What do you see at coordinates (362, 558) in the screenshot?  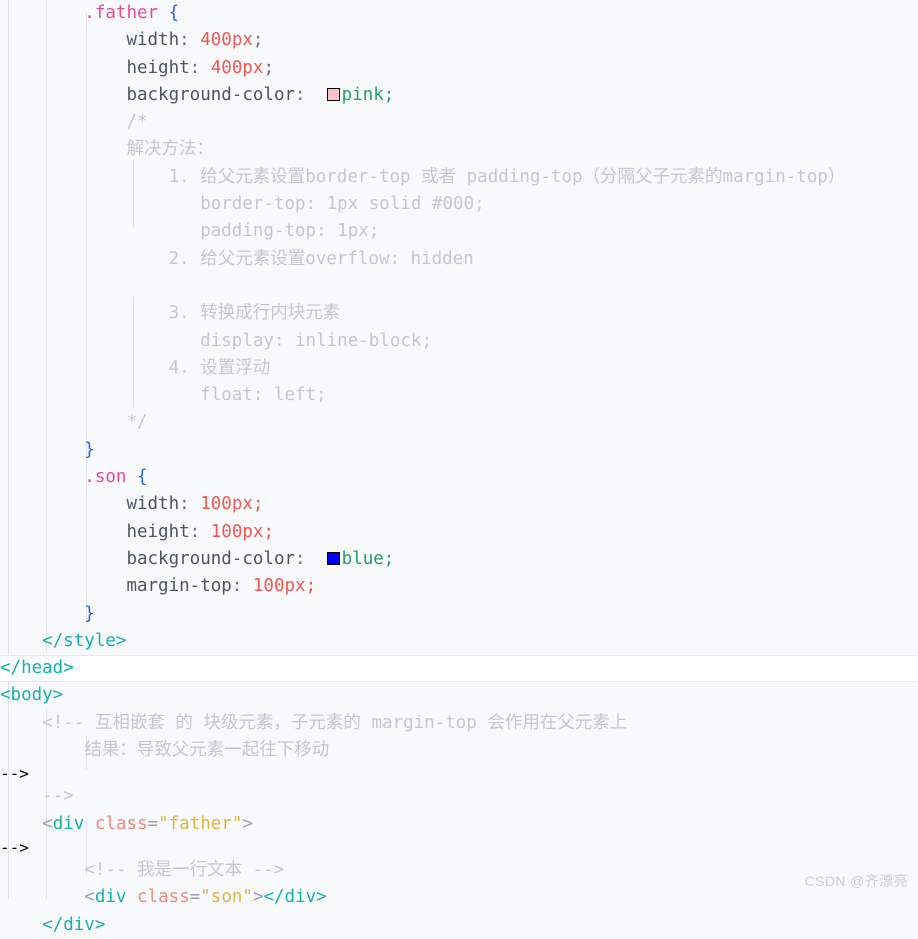 I see `value-blue: blue` at bounding box center [362, 558].